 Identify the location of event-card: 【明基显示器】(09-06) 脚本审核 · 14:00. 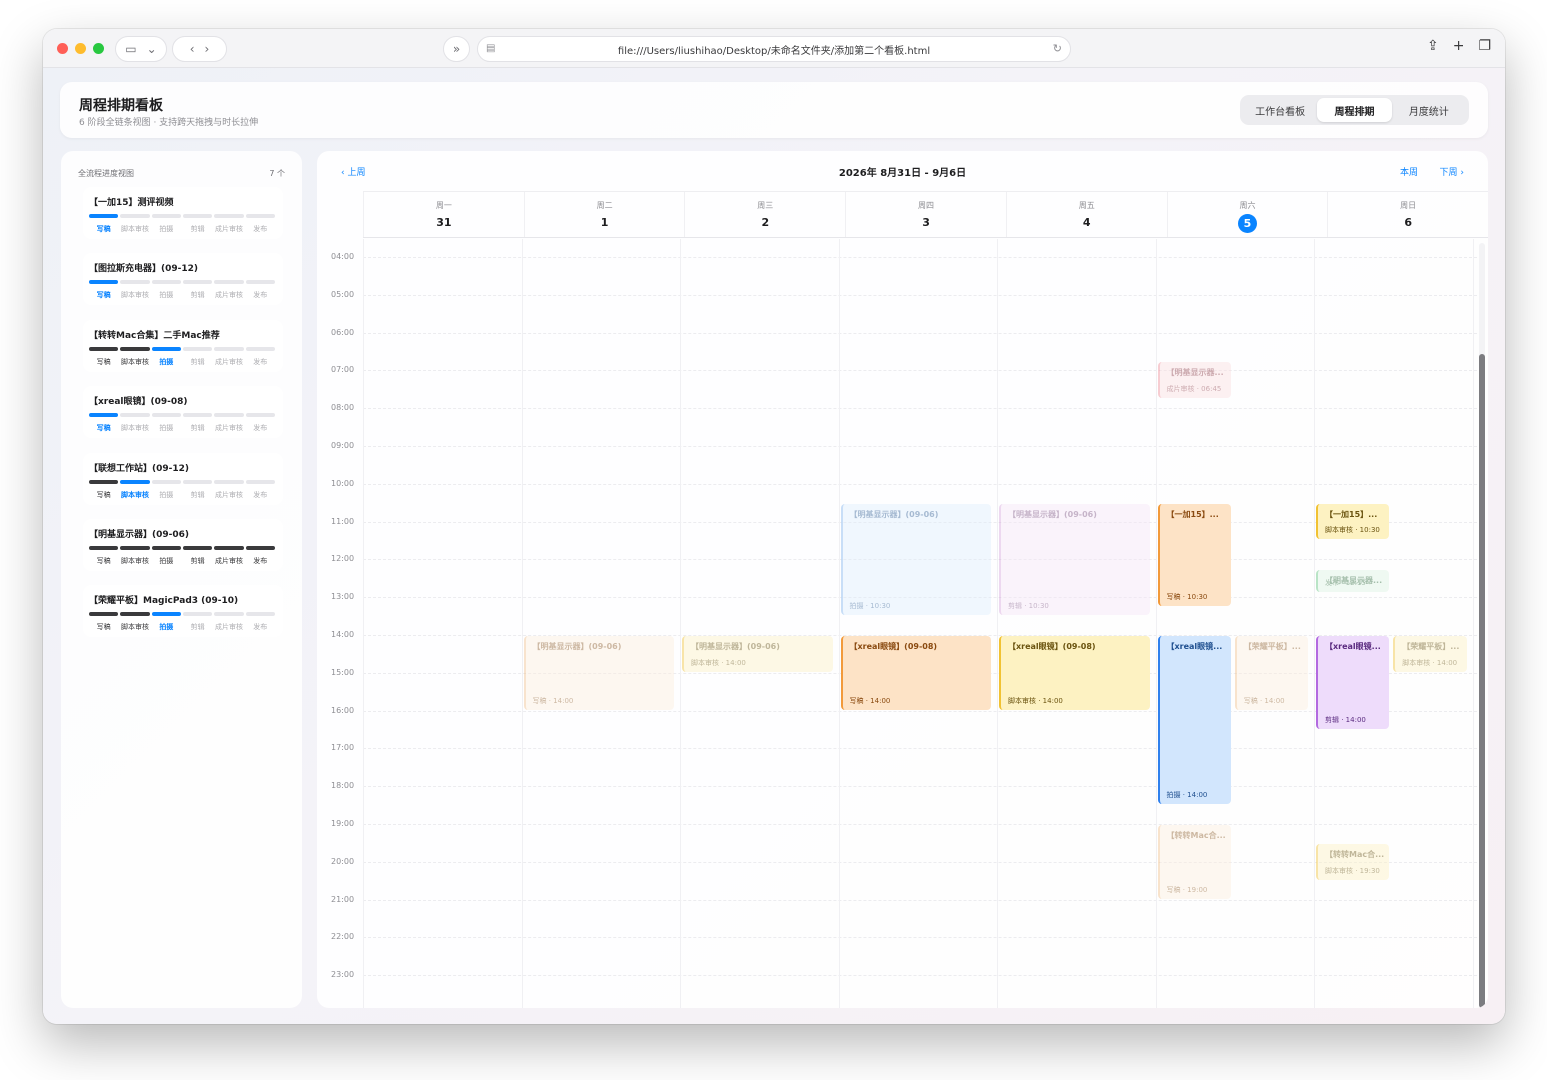
(757, 654).